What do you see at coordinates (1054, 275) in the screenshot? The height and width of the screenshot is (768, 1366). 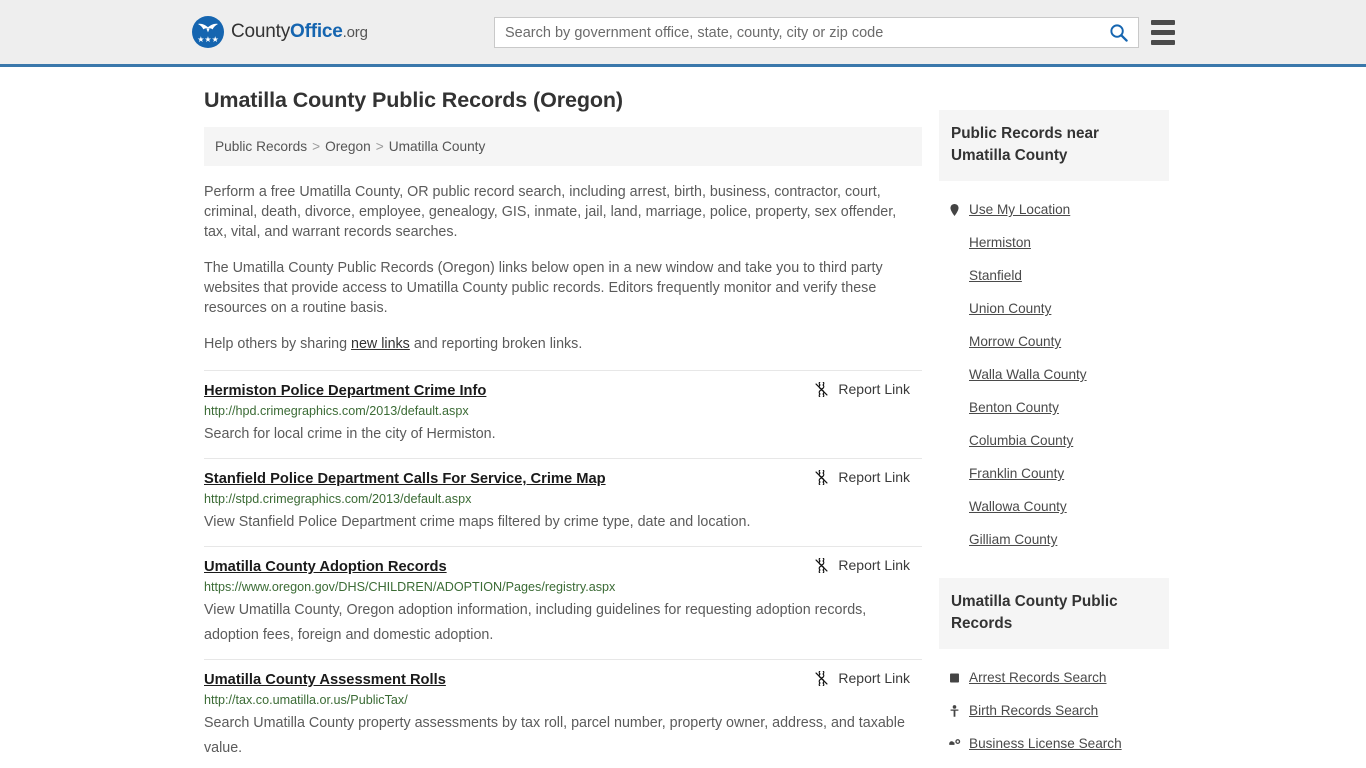 I see `sidebar-nearby-item-stanfield: Stanfield` at bounding box center [1054, 275].